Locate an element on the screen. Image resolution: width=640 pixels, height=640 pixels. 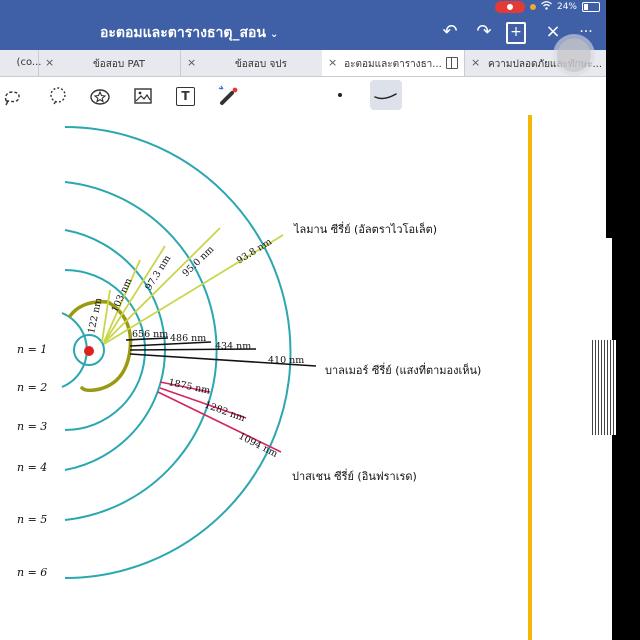
background-scan-texture is located at coordinates (604, 387).